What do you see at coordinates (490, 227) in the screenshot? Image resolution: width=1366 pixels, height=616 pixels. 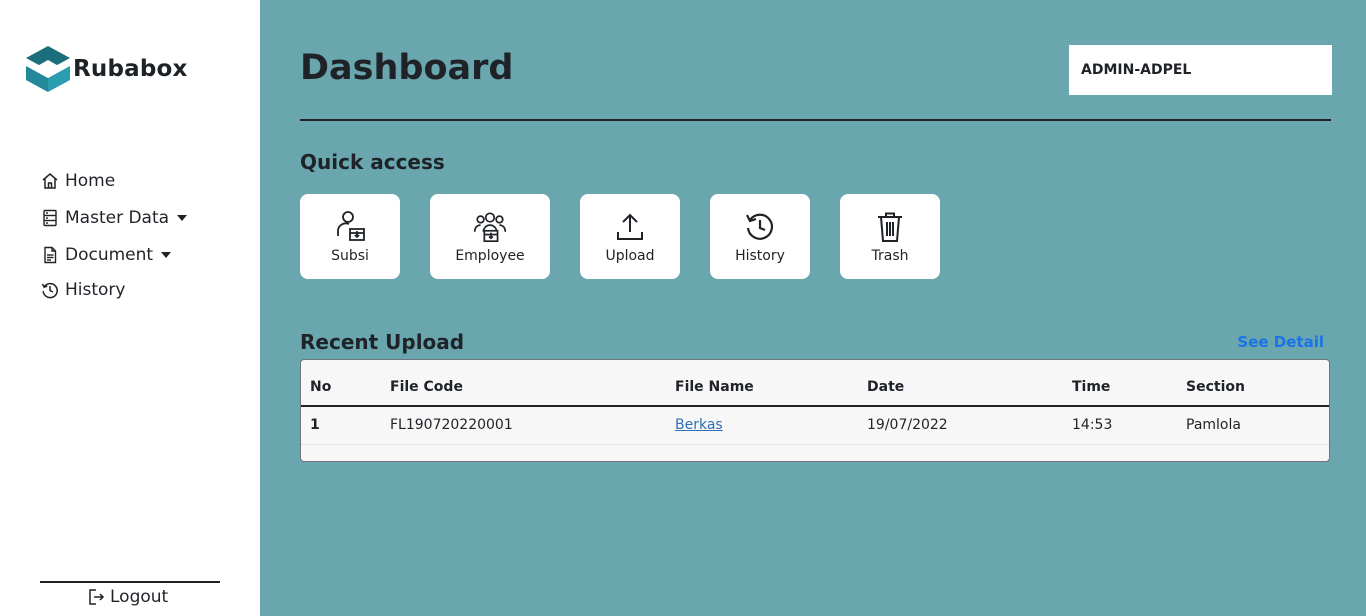 I see `users-box-icon` at bounding box center [490, 227].